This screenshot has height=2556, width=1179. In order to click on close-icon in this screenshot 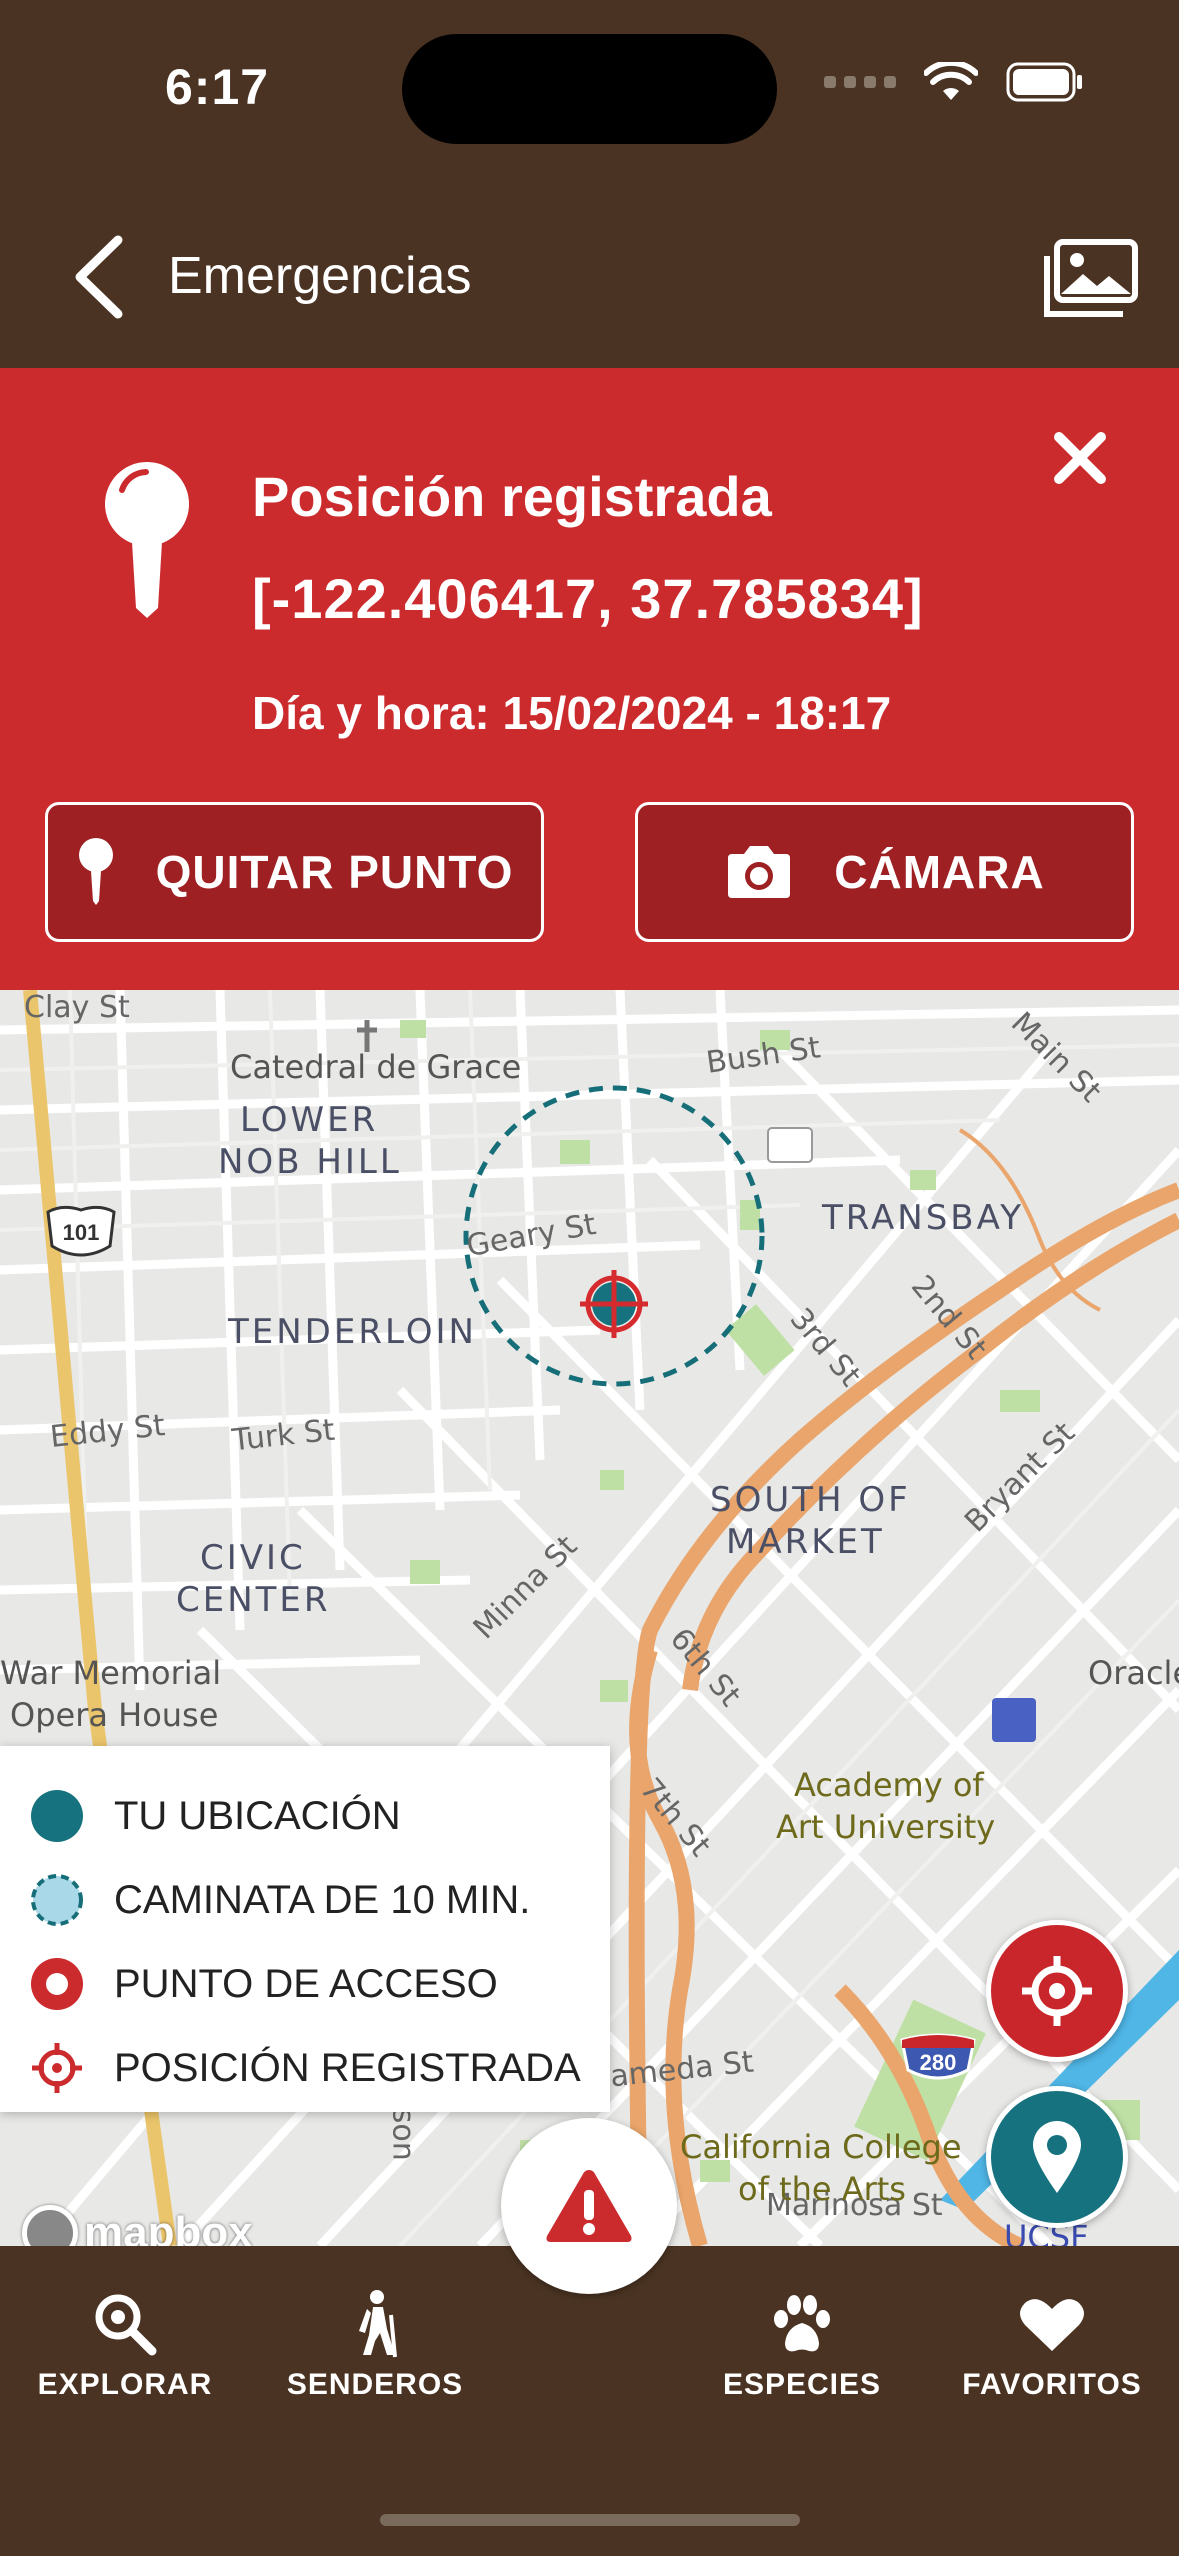, I will do `click(1080, 458)`.